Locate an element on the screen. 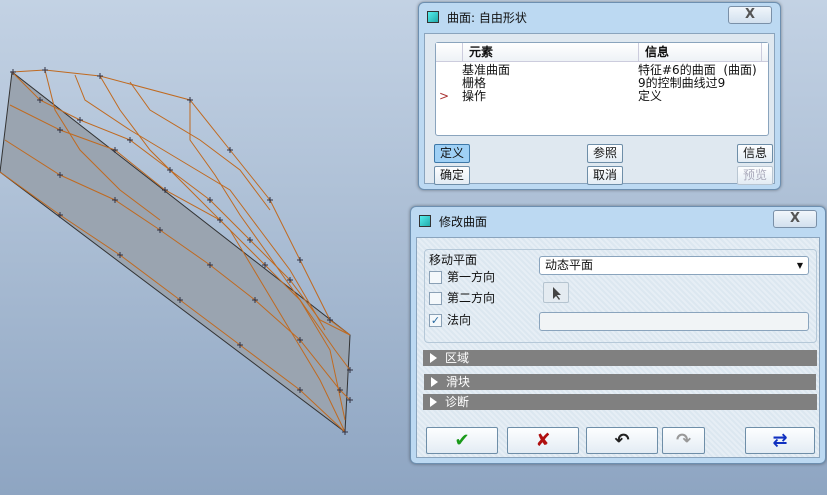 This screenshot has height=495, width=827. dialog-title: 曲面: 自由形状 is located at coordinates (487, 17).